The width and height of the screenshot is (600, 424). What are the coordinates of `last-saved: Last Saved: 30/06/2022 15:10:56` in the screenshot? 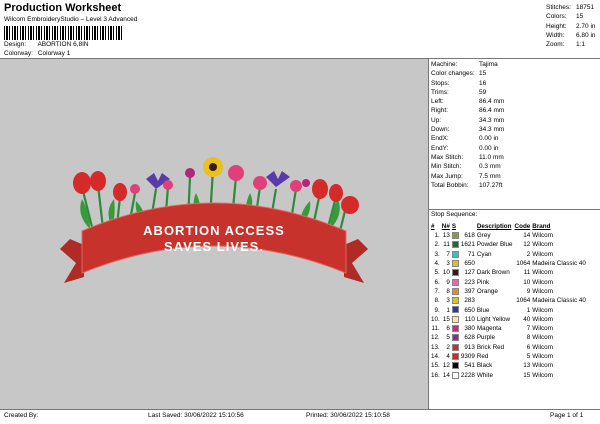 It's located at (196, 415).